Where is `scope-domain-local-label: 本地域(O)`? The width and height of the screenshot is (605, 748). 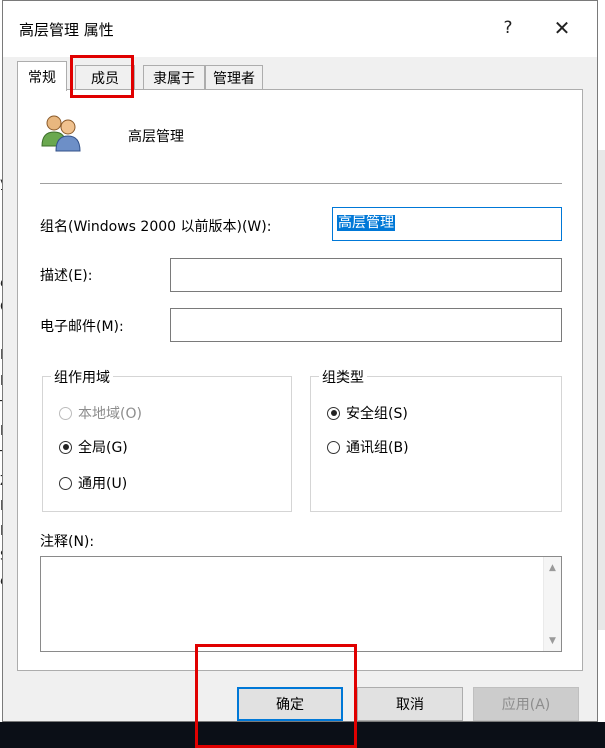
scope-domain-local-label: 本地域(O) is located at coordinates (110, 414).